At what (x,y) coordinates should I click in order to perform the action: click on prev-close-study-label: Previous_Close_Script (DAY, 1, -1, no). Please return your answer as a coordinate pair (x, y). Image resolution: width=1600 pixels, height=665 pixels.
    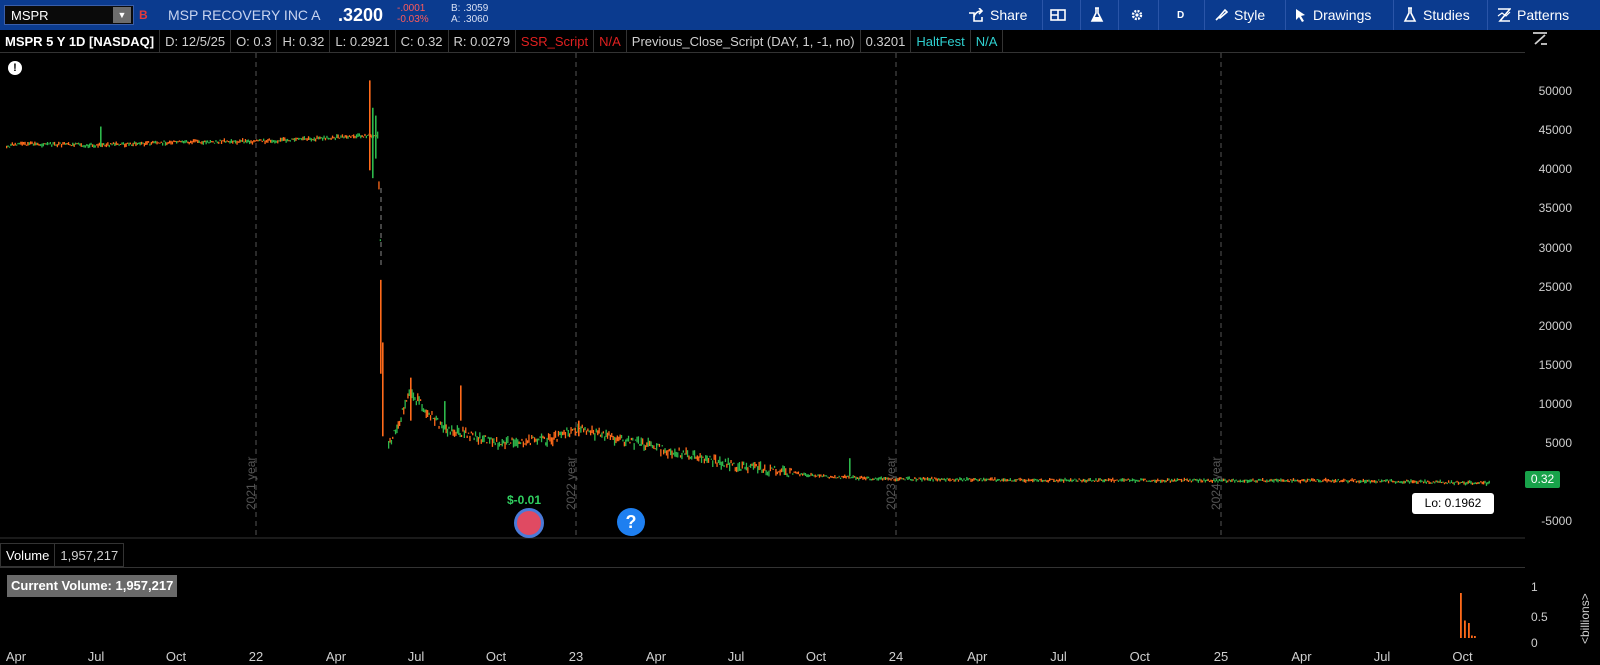
    Looking at the image, I should click on (744, 41).